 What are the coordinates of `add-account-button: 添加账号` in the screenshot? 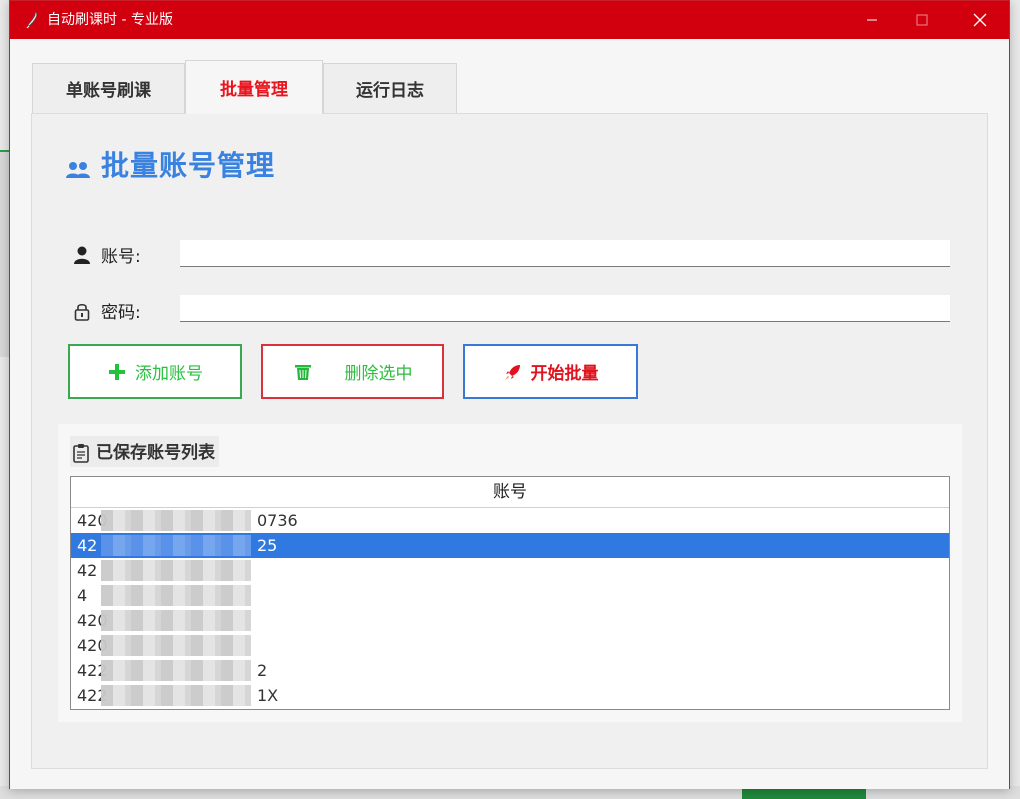 It's located at (155, 371).